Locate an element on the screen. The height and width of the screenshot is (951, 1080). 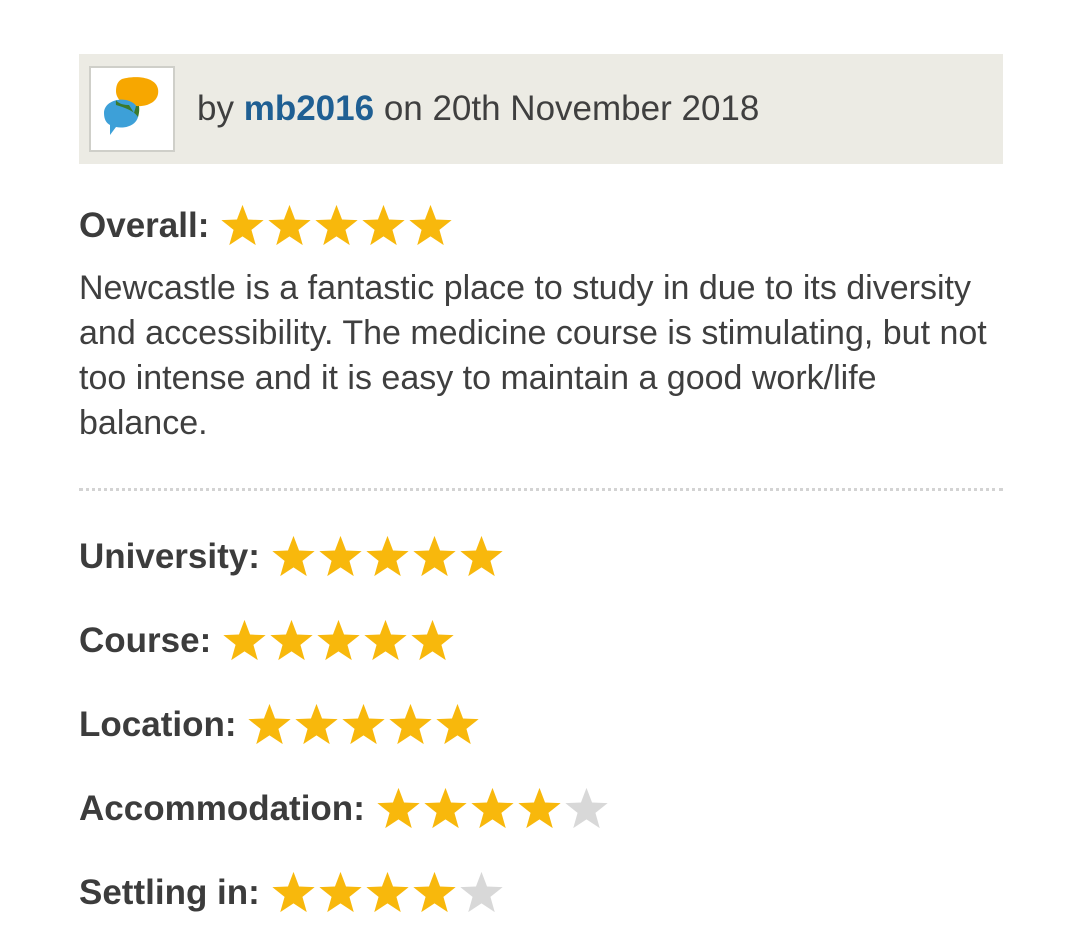
rating-accommodation: Accommodation: is located at coordinates (541, 809).